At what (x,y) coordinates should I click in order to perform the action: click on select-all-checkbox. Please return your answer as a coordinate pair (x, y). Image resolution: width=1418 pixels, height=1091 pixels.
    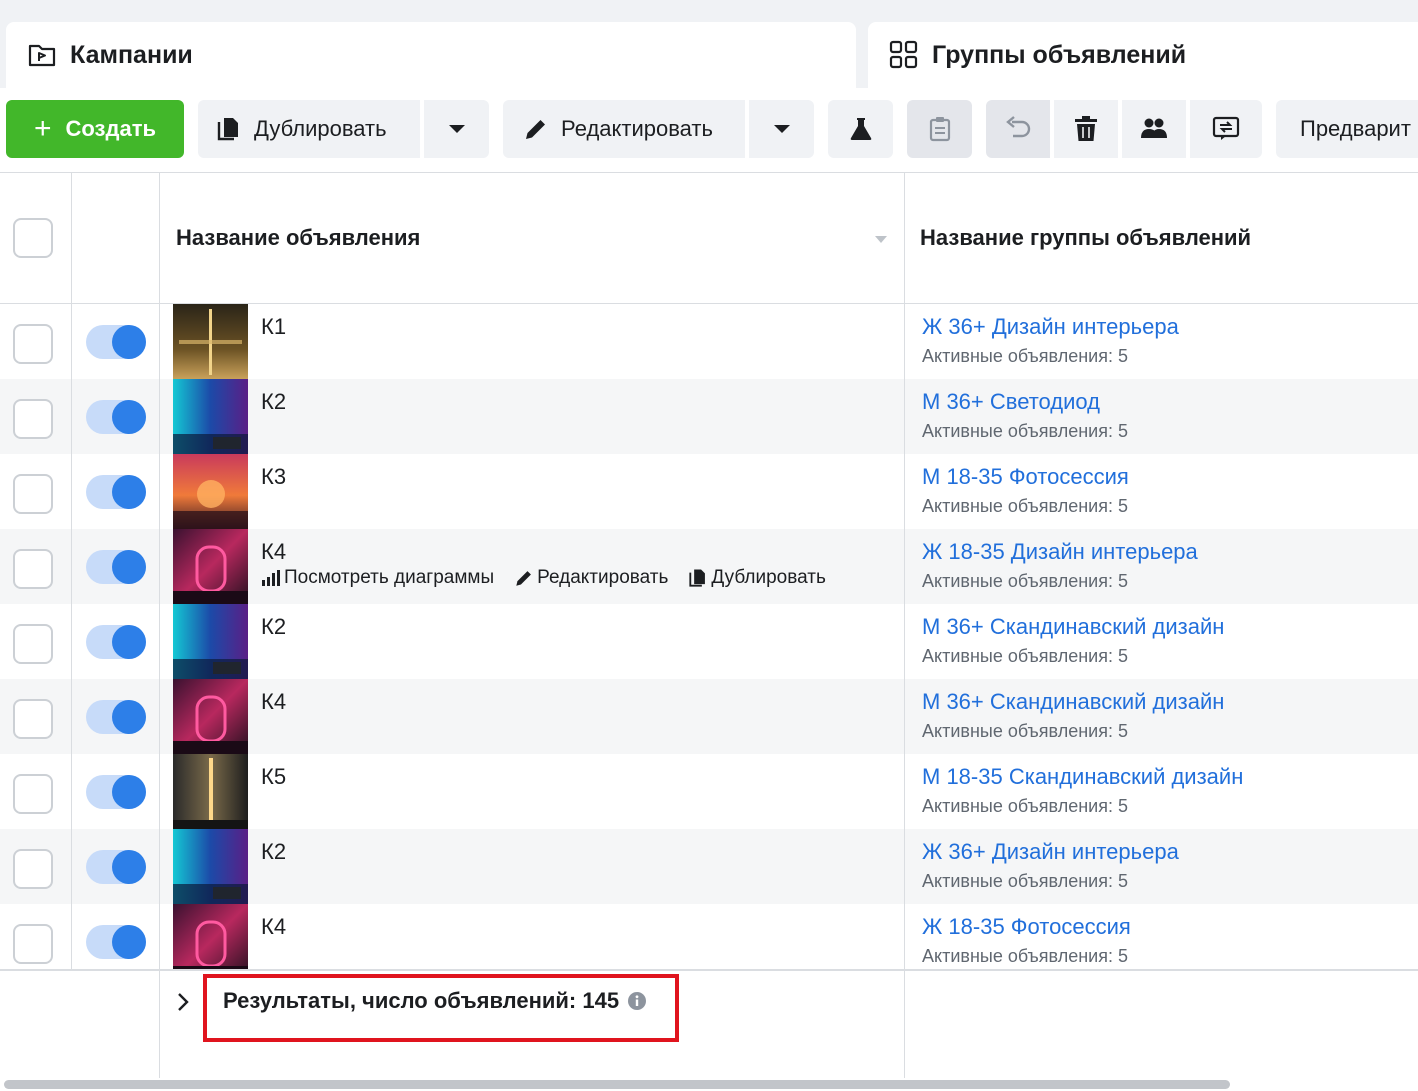
    Looking at the image, I should click on (33, 238).